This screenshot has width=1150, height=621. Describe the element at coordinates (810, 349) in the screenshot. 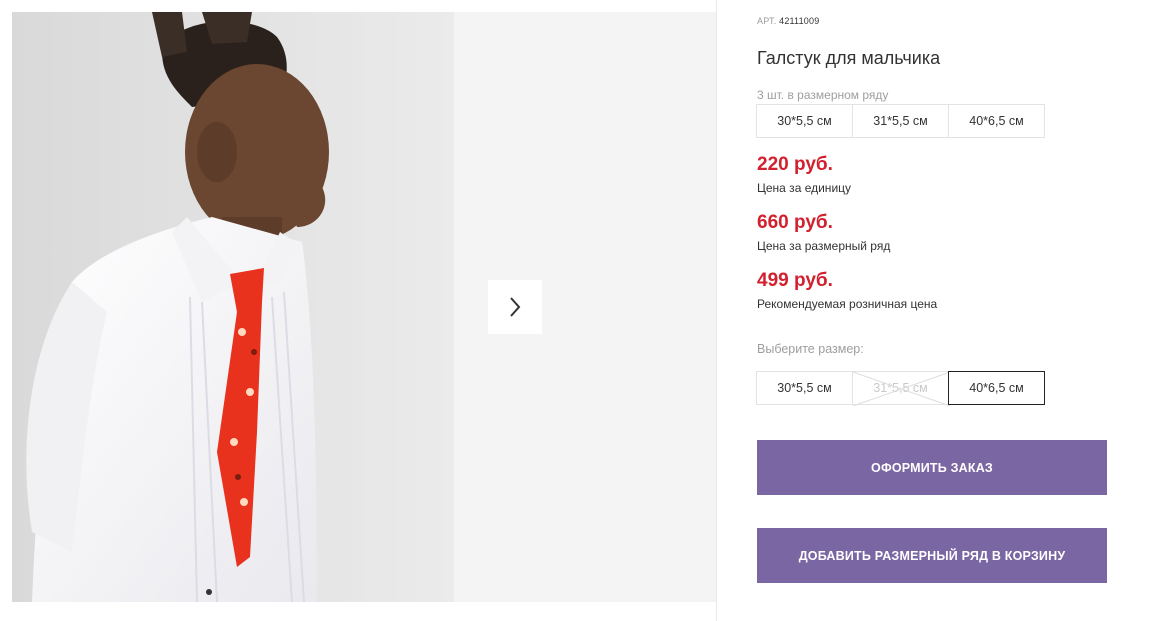

I see `size-select-label: Выберите размер:` at that location.